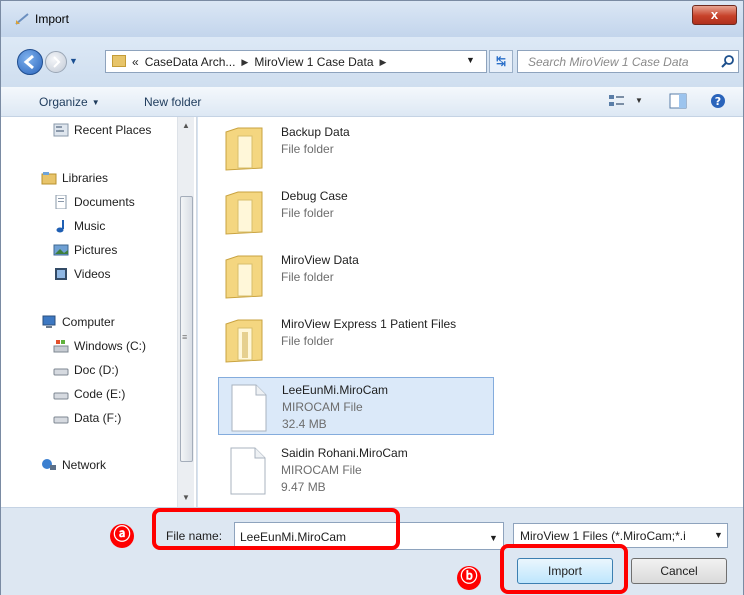  What do you see at coordinates (315, 132) in the screenshot?
I see `file-name: Backup Data` at bounding box center [315, 132].